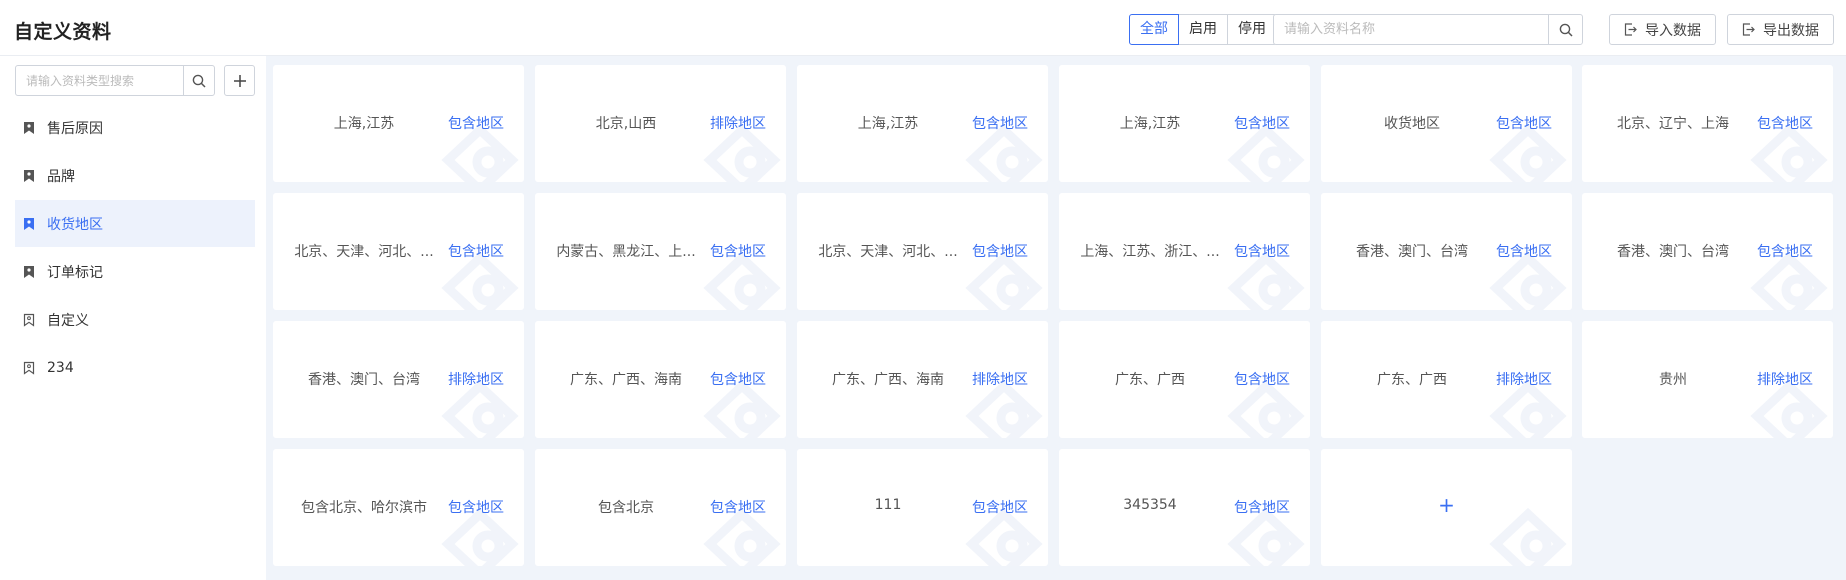  Describe the element at coordinates (626, 508) in the screenshot. I see `card-name: 包含北京` at that location.